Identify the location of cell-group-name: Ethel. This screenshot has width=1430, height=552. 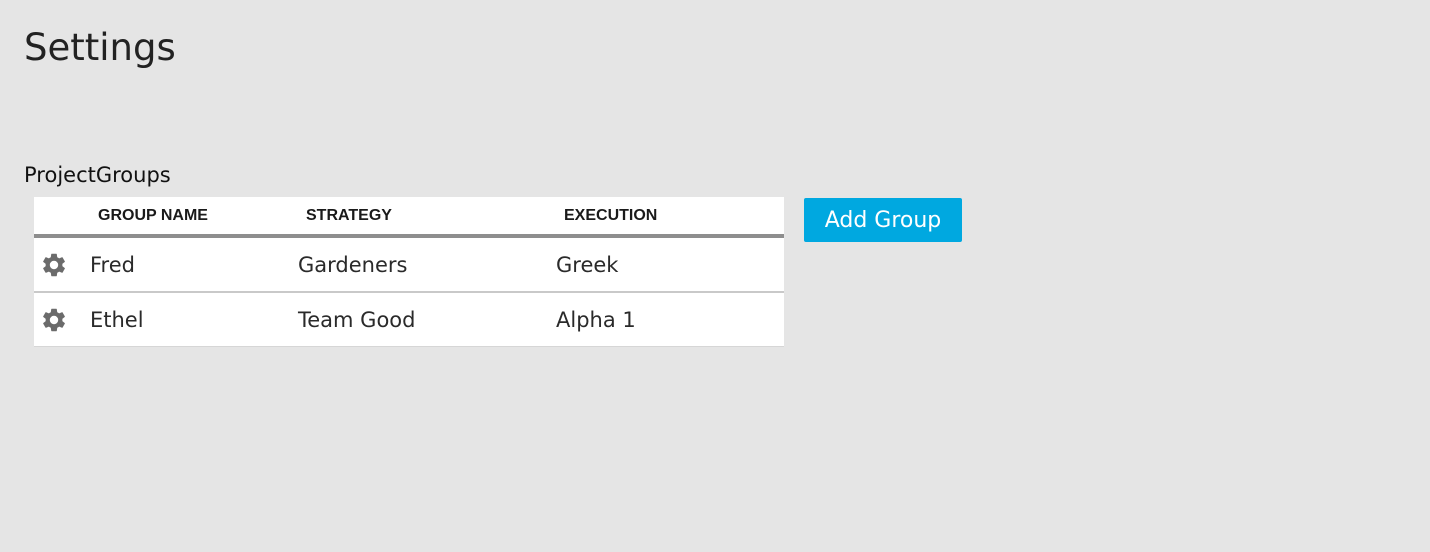
(194, 319).